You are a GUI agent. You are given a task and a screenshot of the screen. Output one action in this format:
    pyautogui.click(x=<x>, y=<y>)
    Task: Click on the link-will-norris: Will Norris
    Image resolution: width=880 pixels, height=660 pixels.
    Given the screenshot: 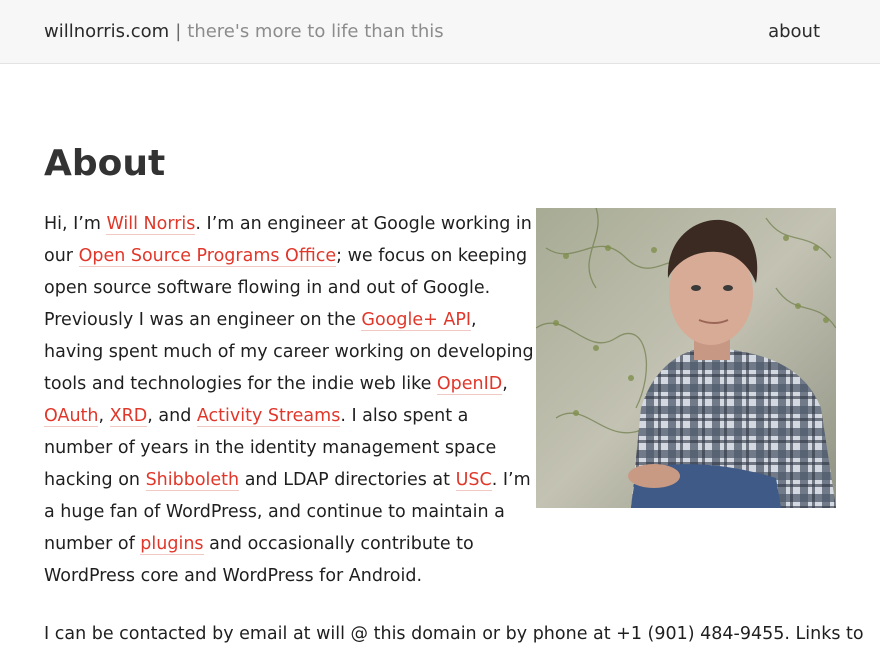 What is the action you would take?
    pyautogui.click(x=151, y=224)
    